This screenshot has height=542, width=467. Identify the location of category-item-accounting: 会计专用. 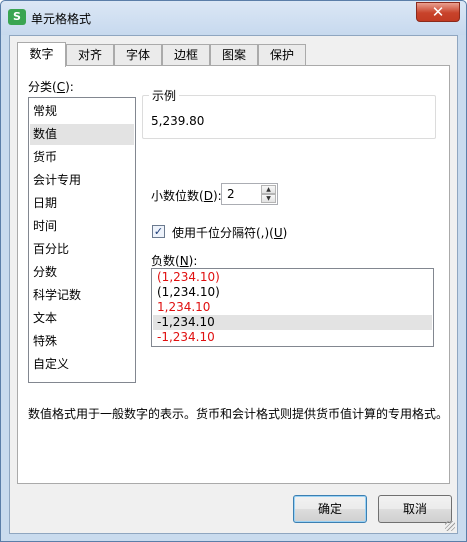
(82, 180).